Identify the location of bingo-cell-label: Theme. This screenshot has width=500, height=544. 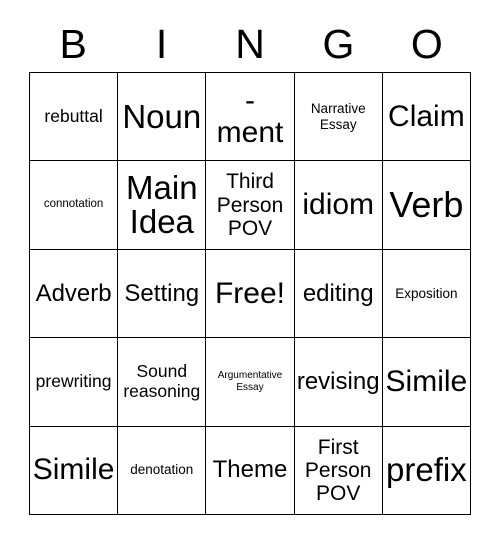
(250, 470).